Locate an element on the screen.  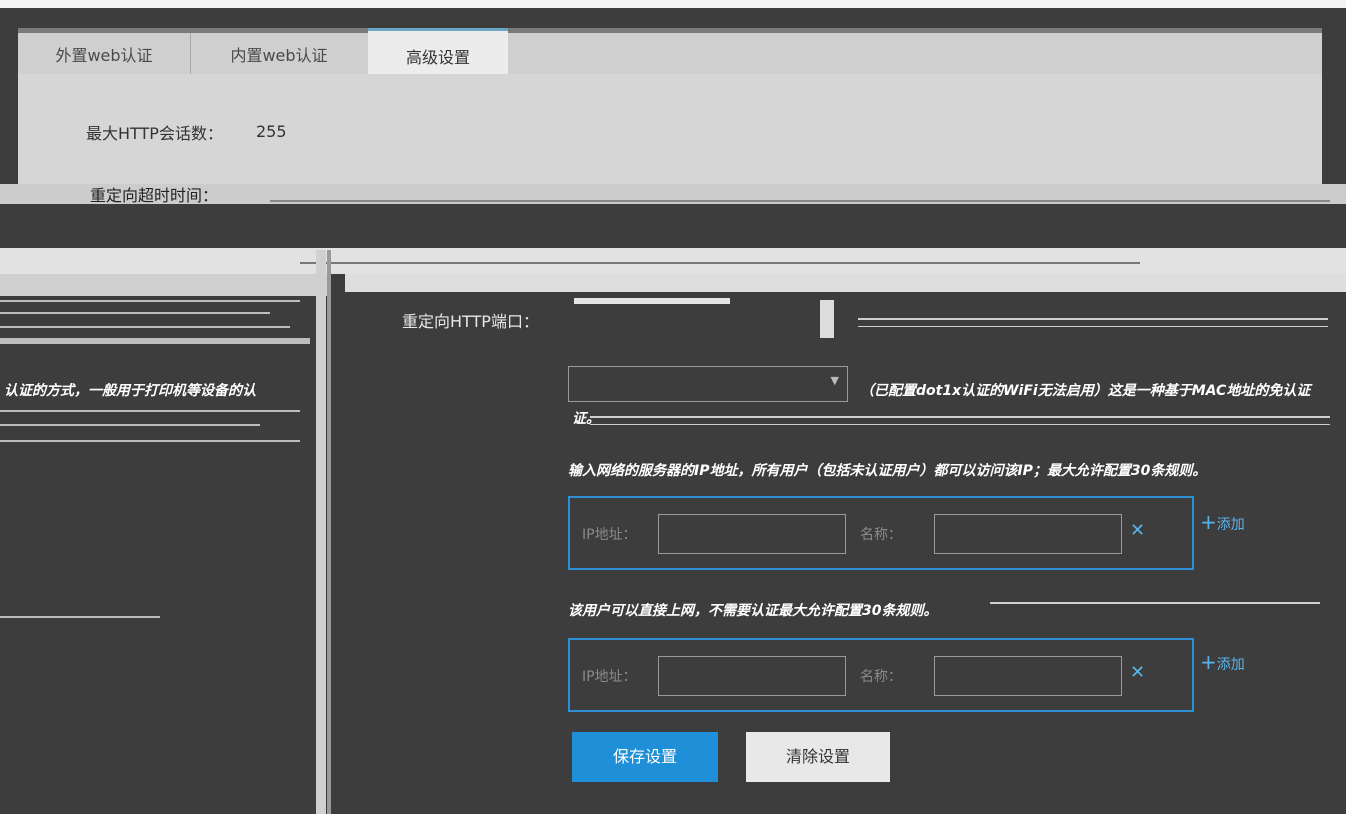
redirect-interval-label: 重定向超时时间： is located at coordinates (154, 195).